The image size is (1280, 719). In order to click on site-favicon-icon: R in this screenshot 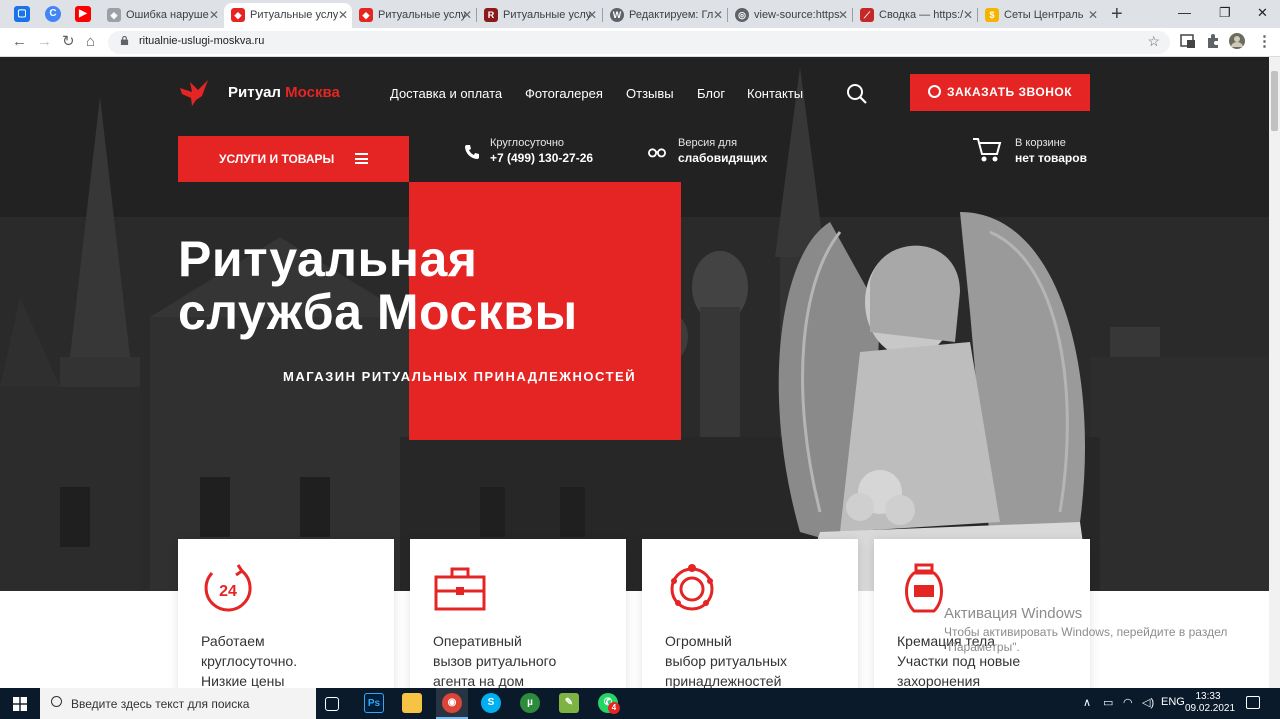, I will do `click(491, 15)`.